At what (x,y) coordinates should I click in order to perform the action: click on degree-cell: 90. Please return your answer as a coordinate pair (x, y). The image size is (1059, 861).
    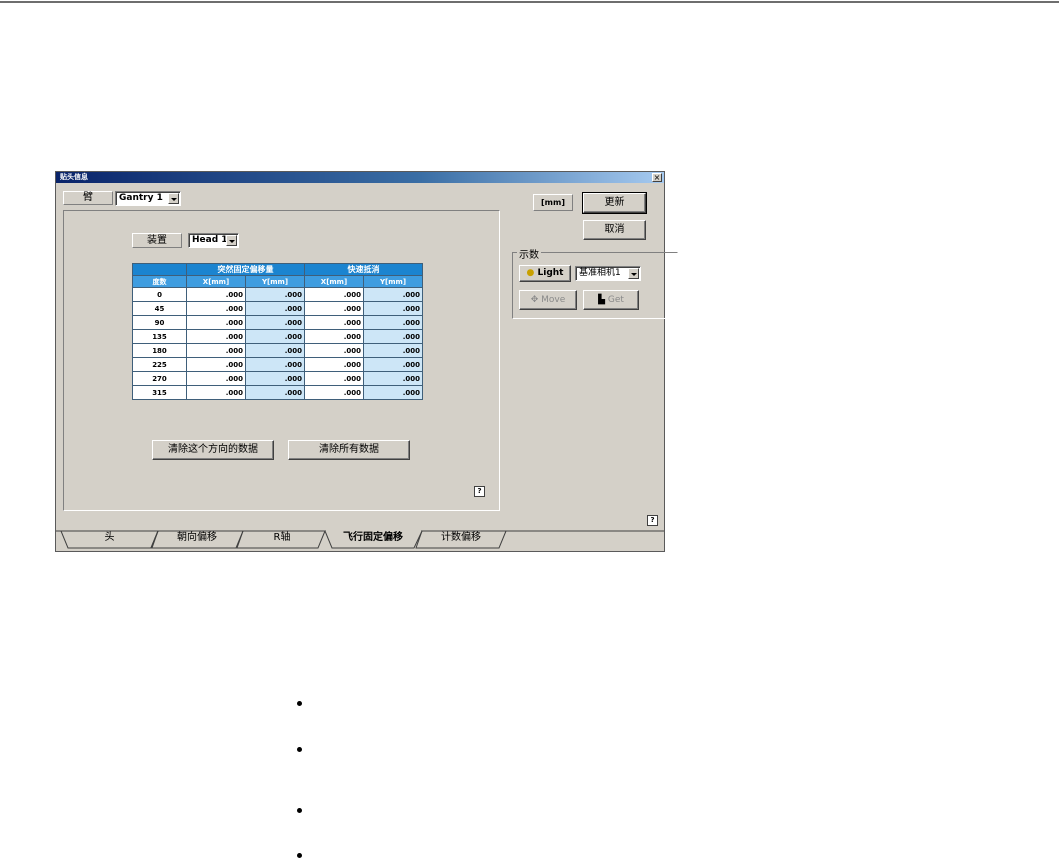
    Looking at the image, I should click on (159, 322).